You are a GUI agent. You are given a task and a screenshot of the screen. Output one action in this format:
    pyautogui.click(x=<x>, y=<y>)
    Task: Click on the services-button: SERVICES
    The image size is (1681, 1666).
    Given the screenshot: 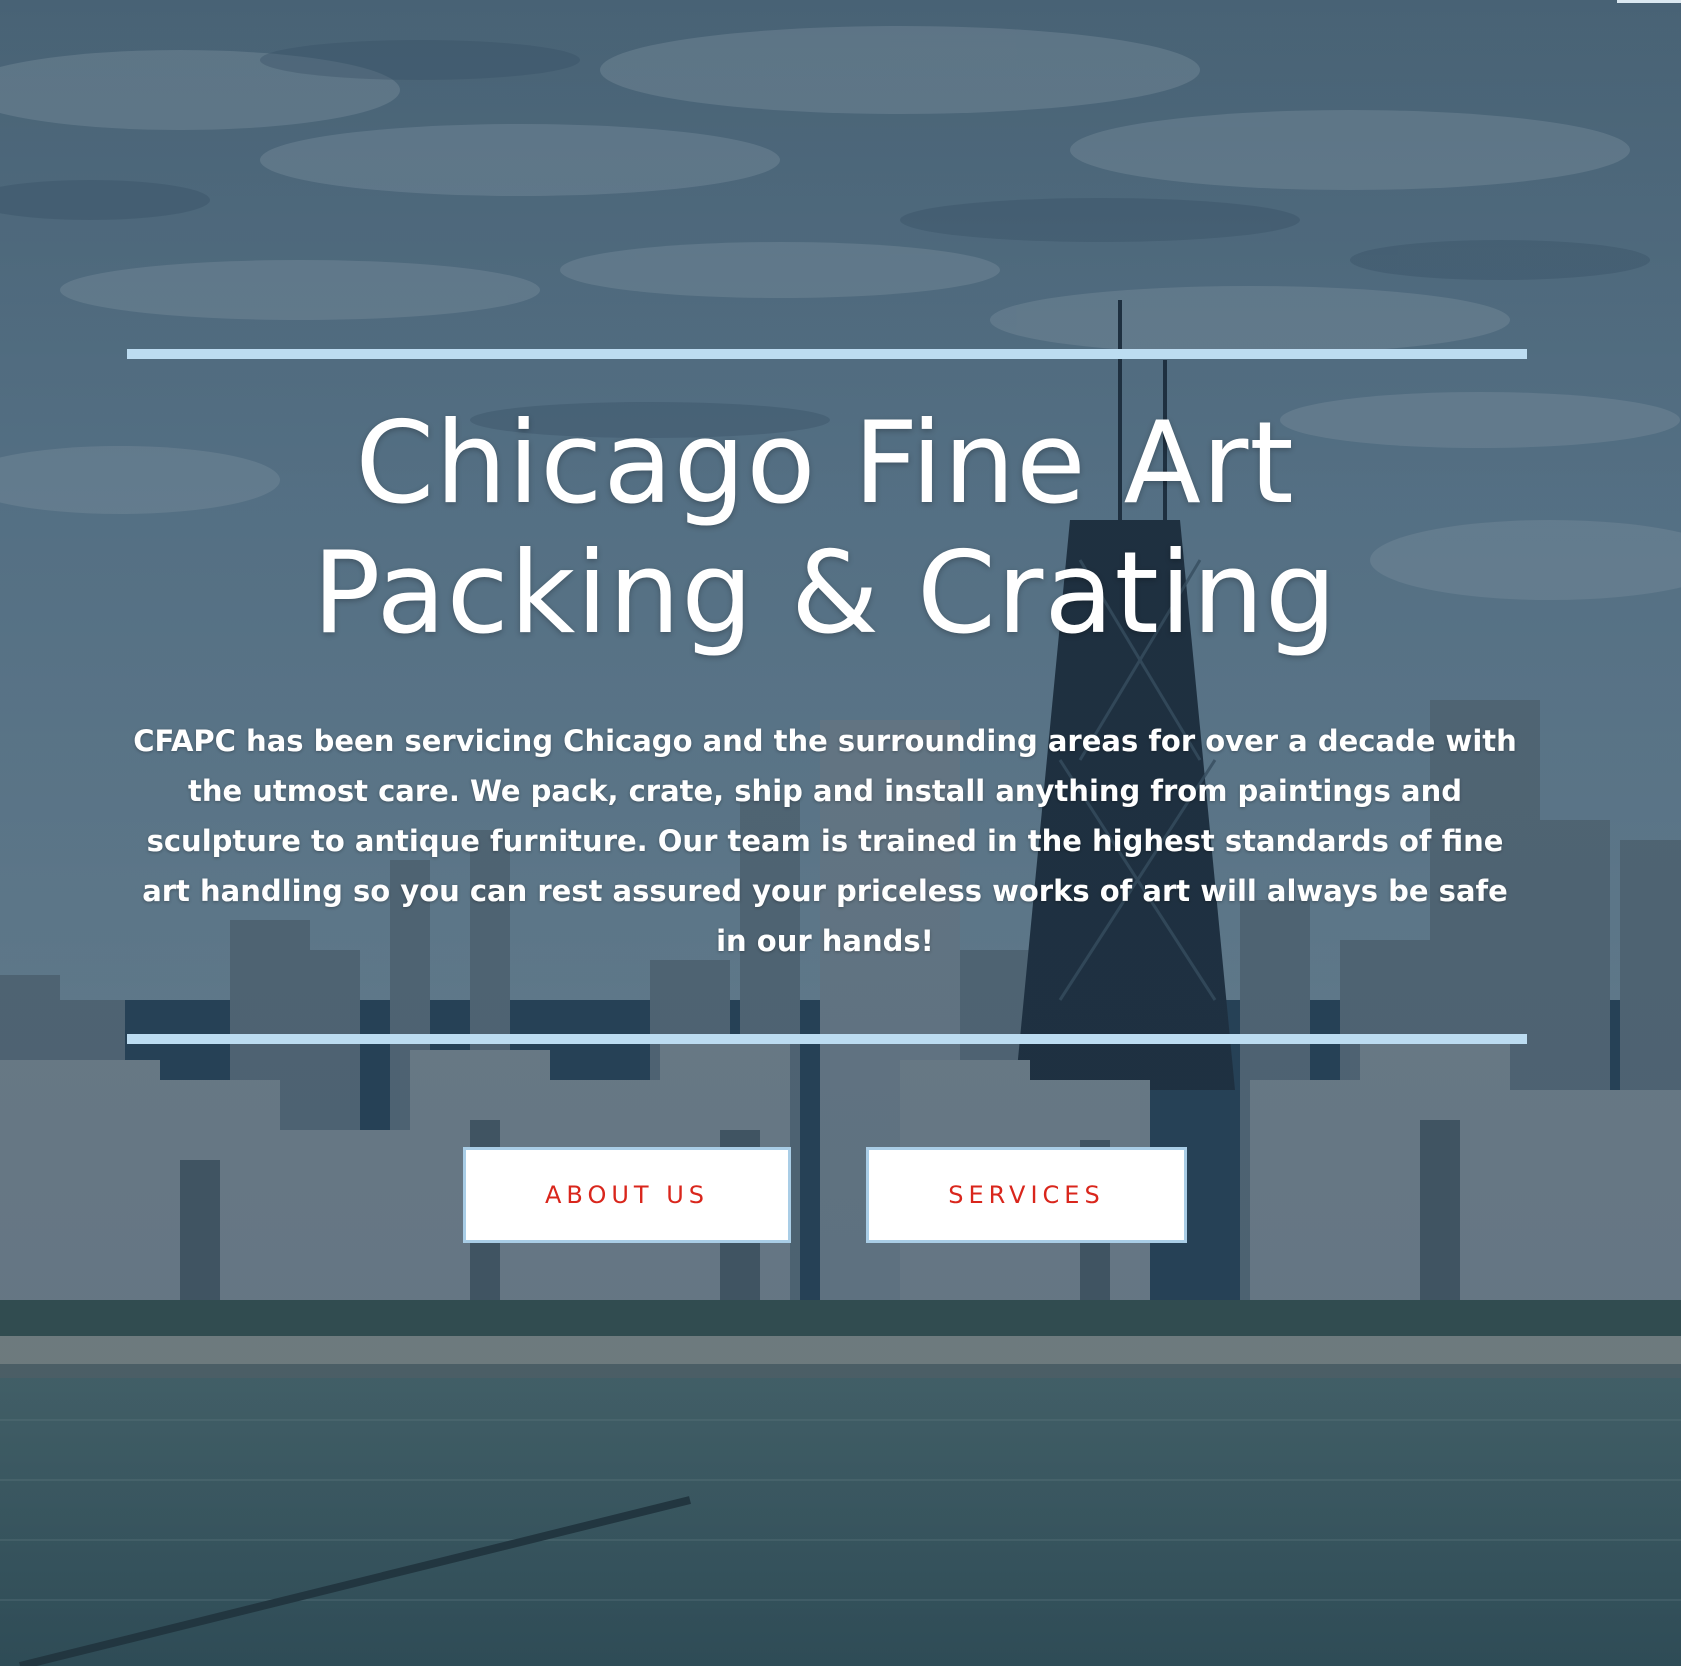 What is the action you would take?
    pyautogui.click(x=1026, y=1195)
    